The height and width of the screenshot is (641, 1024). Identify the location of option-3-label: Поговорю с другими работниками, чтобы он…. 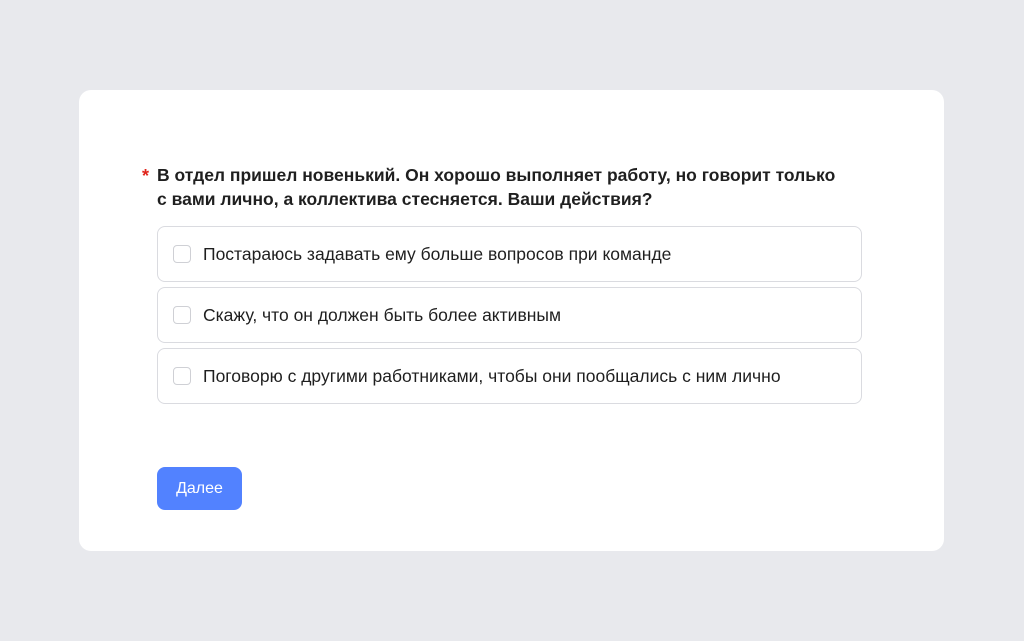
(492, 376).